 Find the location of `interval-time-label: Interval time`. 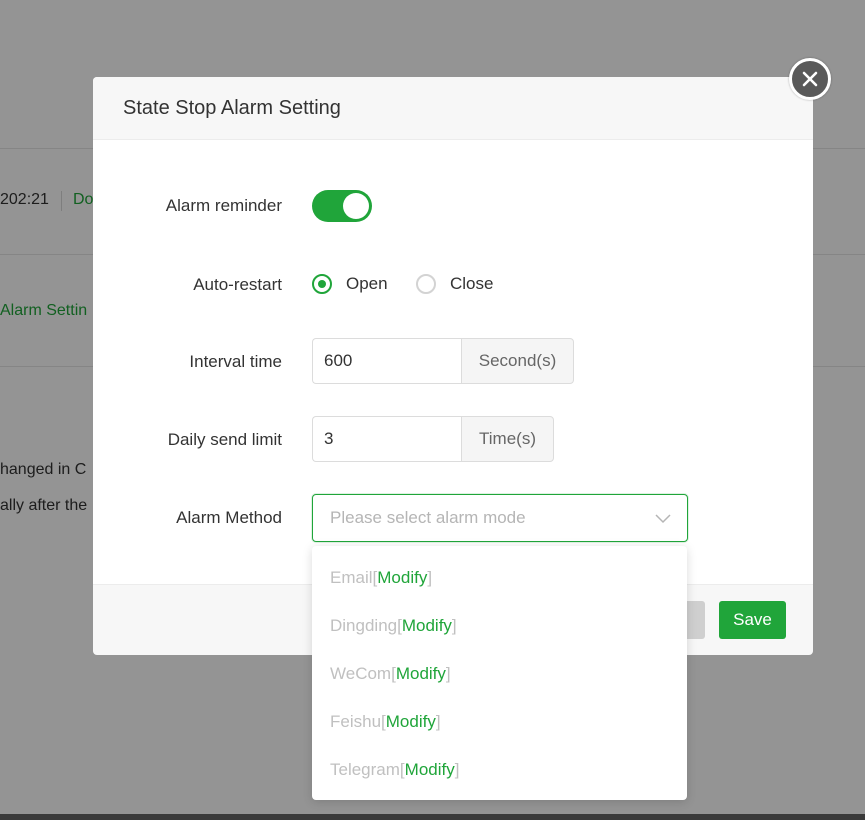

interval-time-label: Interval time is located at coordinates (235, 361).